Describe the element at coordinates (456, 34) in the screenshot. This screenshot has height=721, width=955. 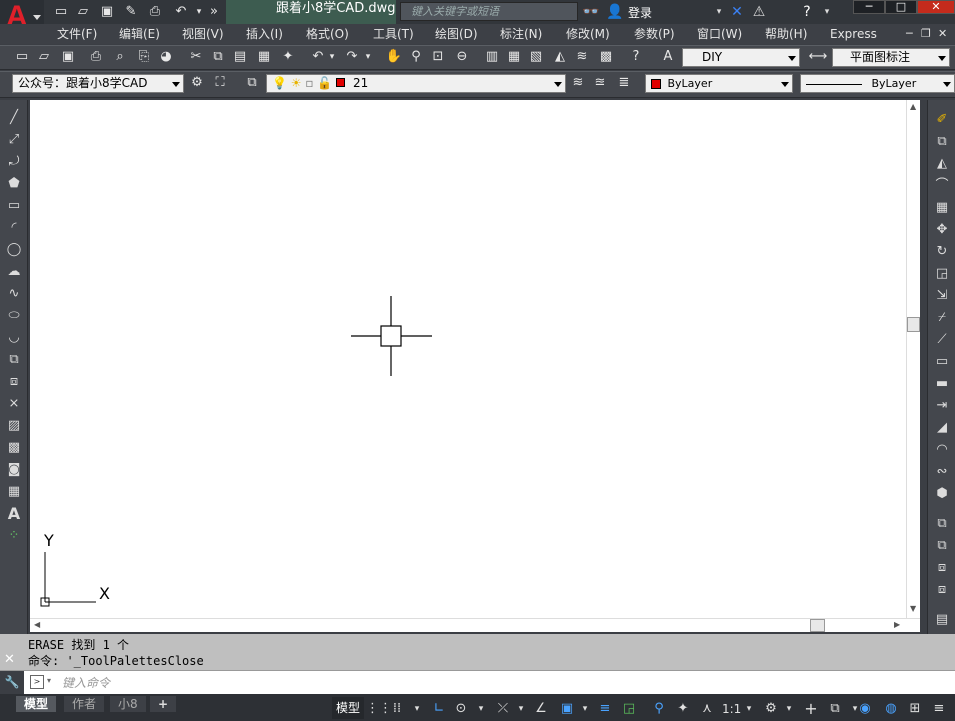
I see `menu-draw: 绘图(D)` at that location.